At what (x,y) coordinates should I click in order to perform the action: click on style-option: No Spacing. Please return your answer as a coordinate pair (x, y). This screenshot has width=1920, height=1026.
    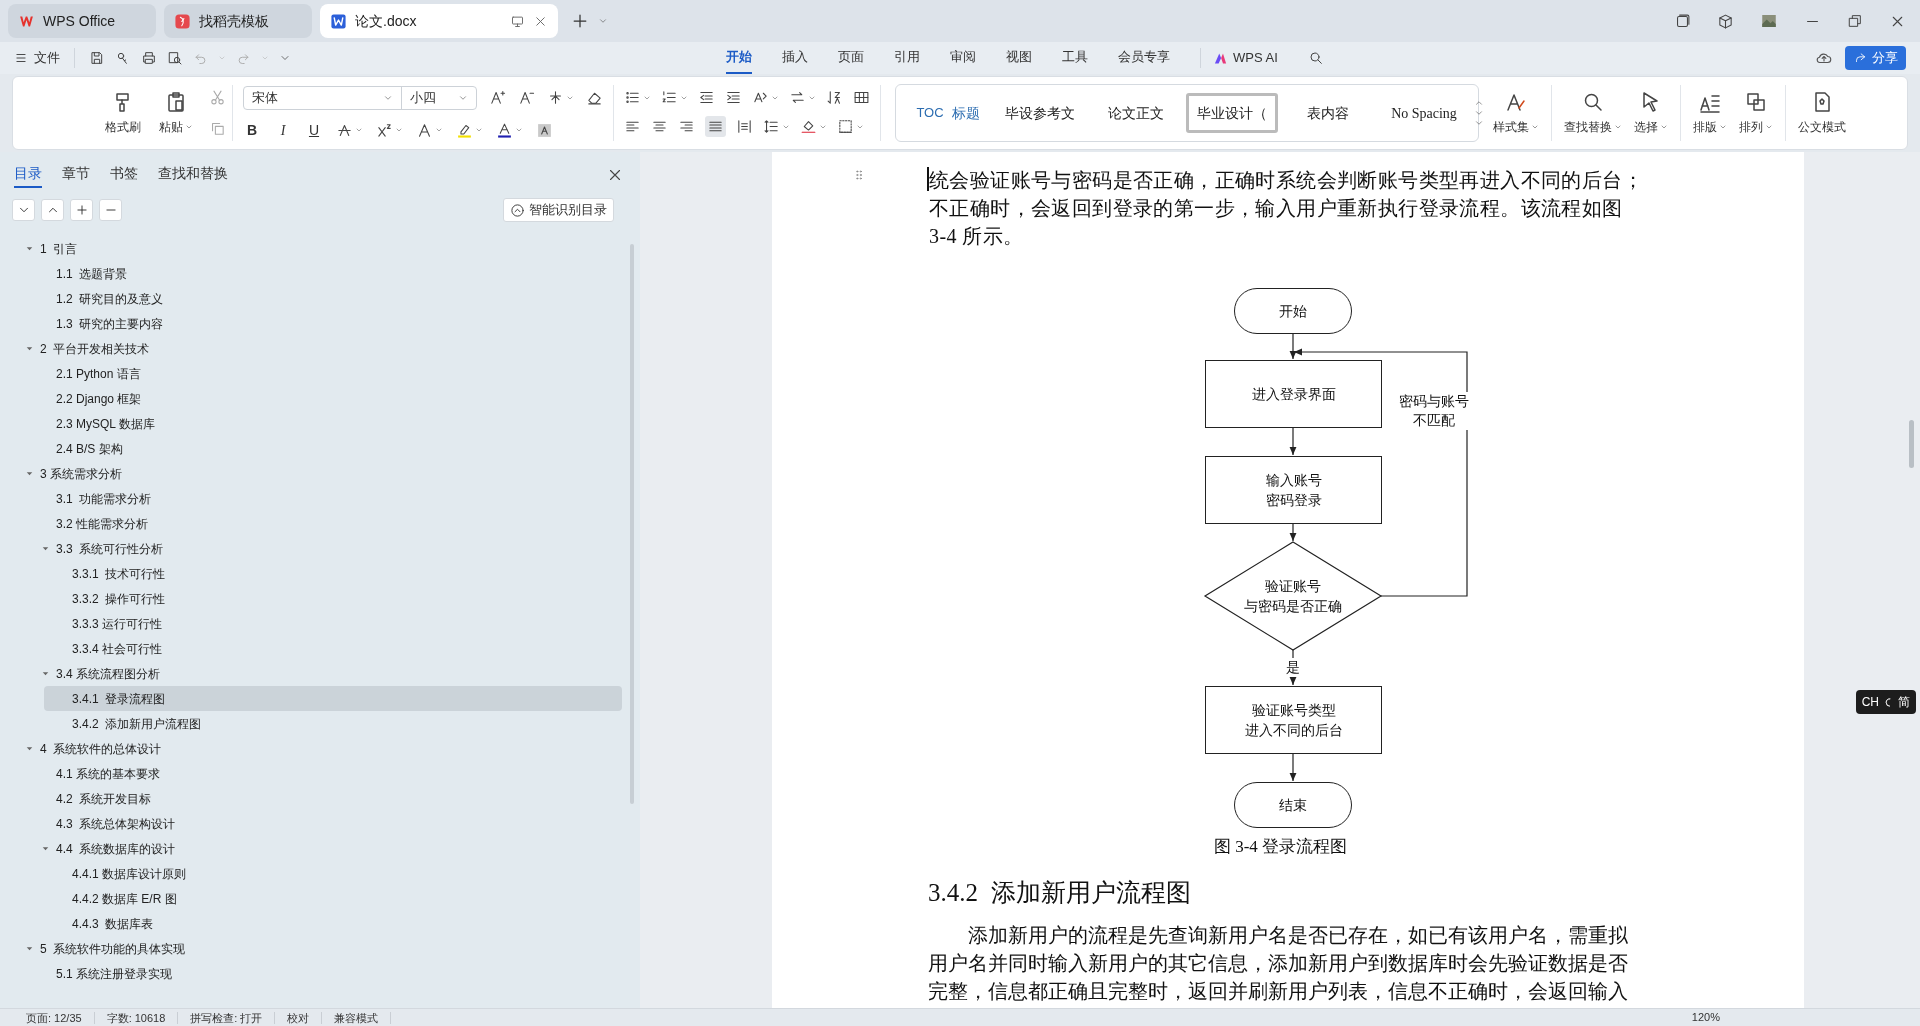
    Looking at the image, I should click on (1424, 113).